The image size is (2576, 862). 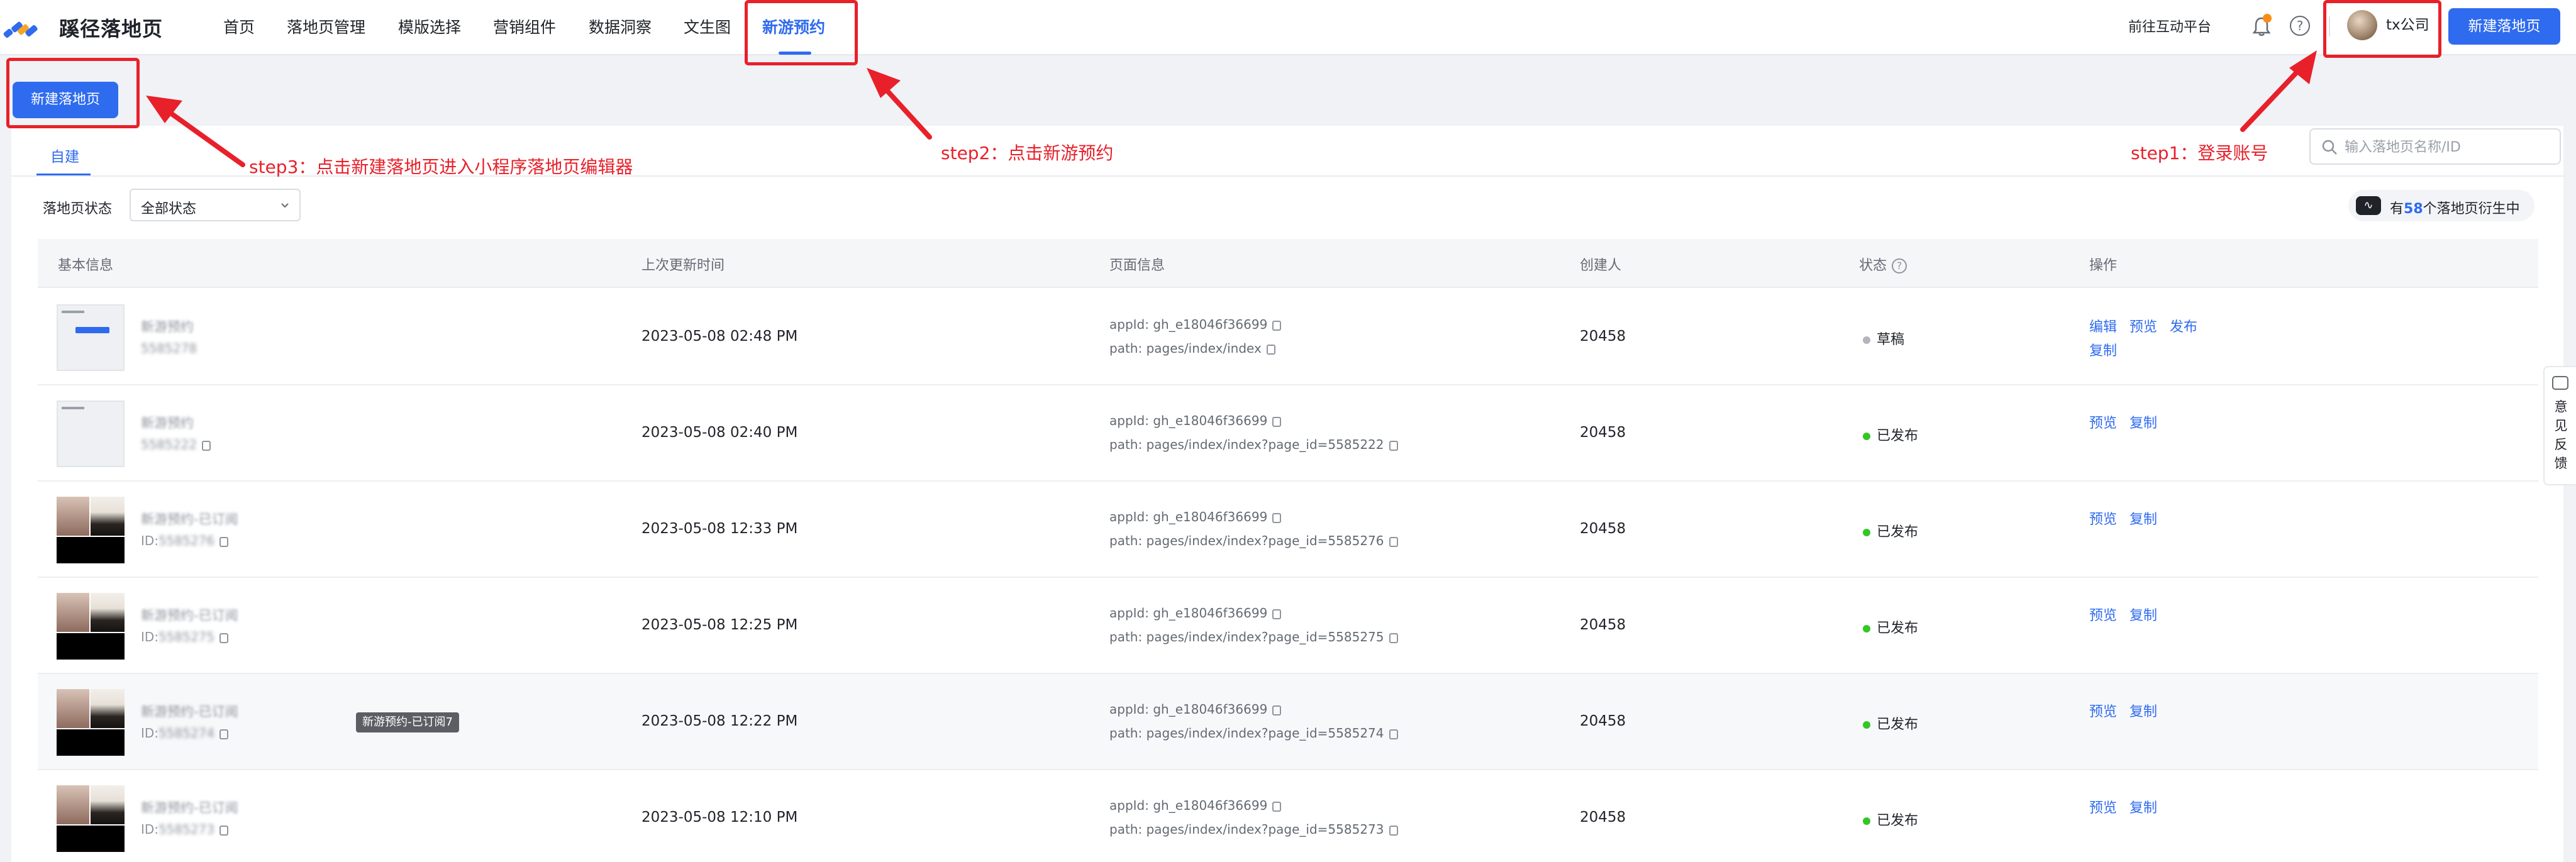 I want to click on page-id: 5585278, so click(x=169, y=348).